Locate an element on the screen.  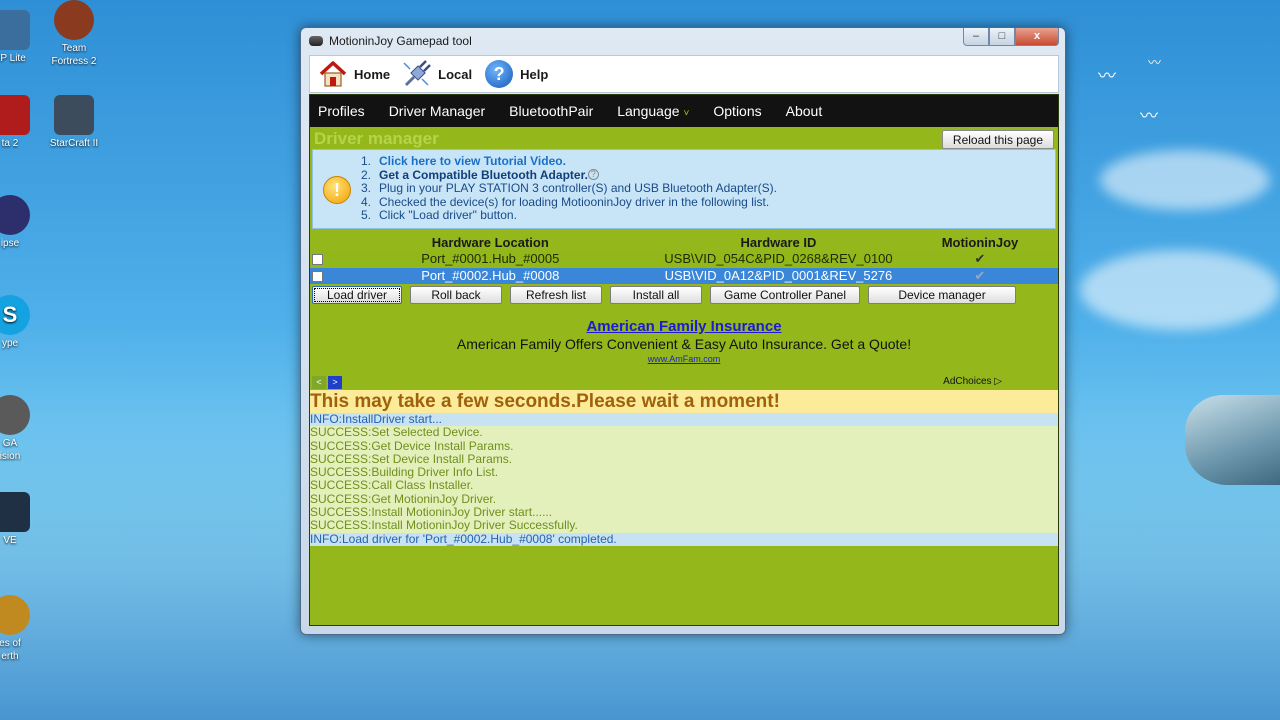
game-controller-panel-button: Game Controller Panel is located at coordinates (785, 295).